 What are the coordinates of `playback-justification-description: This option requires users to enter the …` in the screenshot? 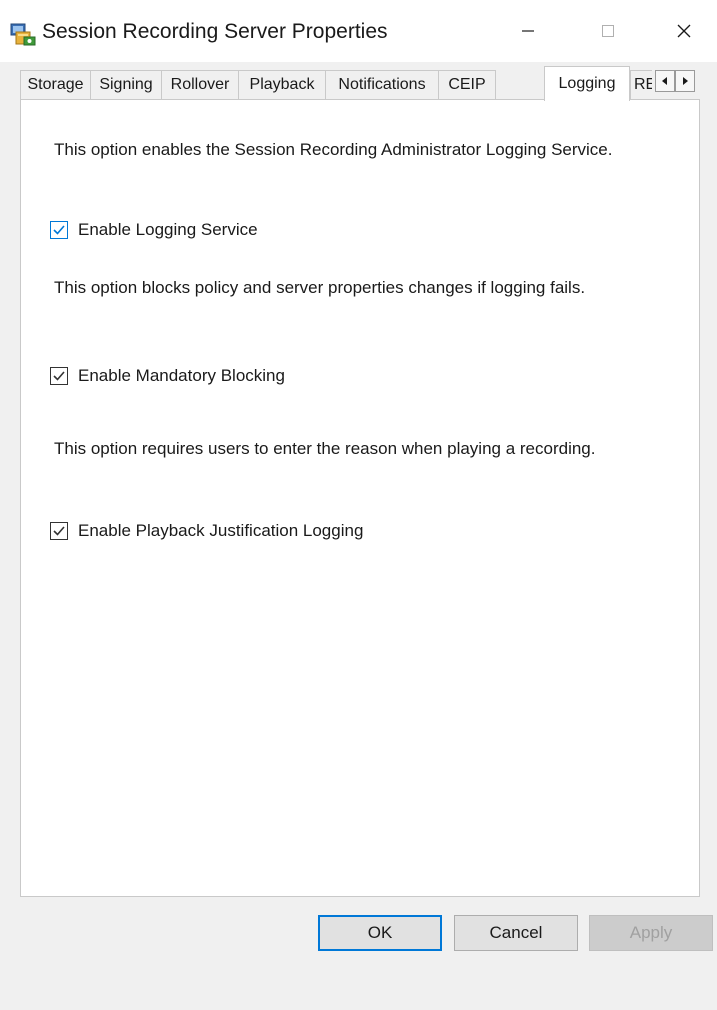 It's located at (325, 448).